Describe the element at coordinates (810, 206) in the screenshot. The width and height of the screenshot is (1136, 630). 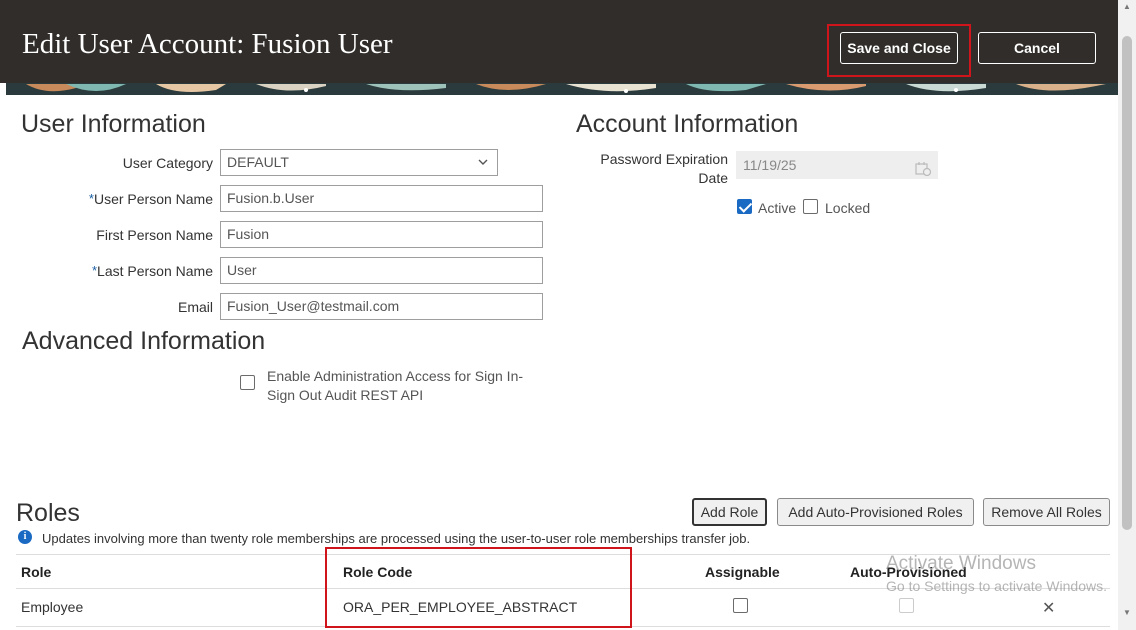
I see `locked-checkbox` at that location.